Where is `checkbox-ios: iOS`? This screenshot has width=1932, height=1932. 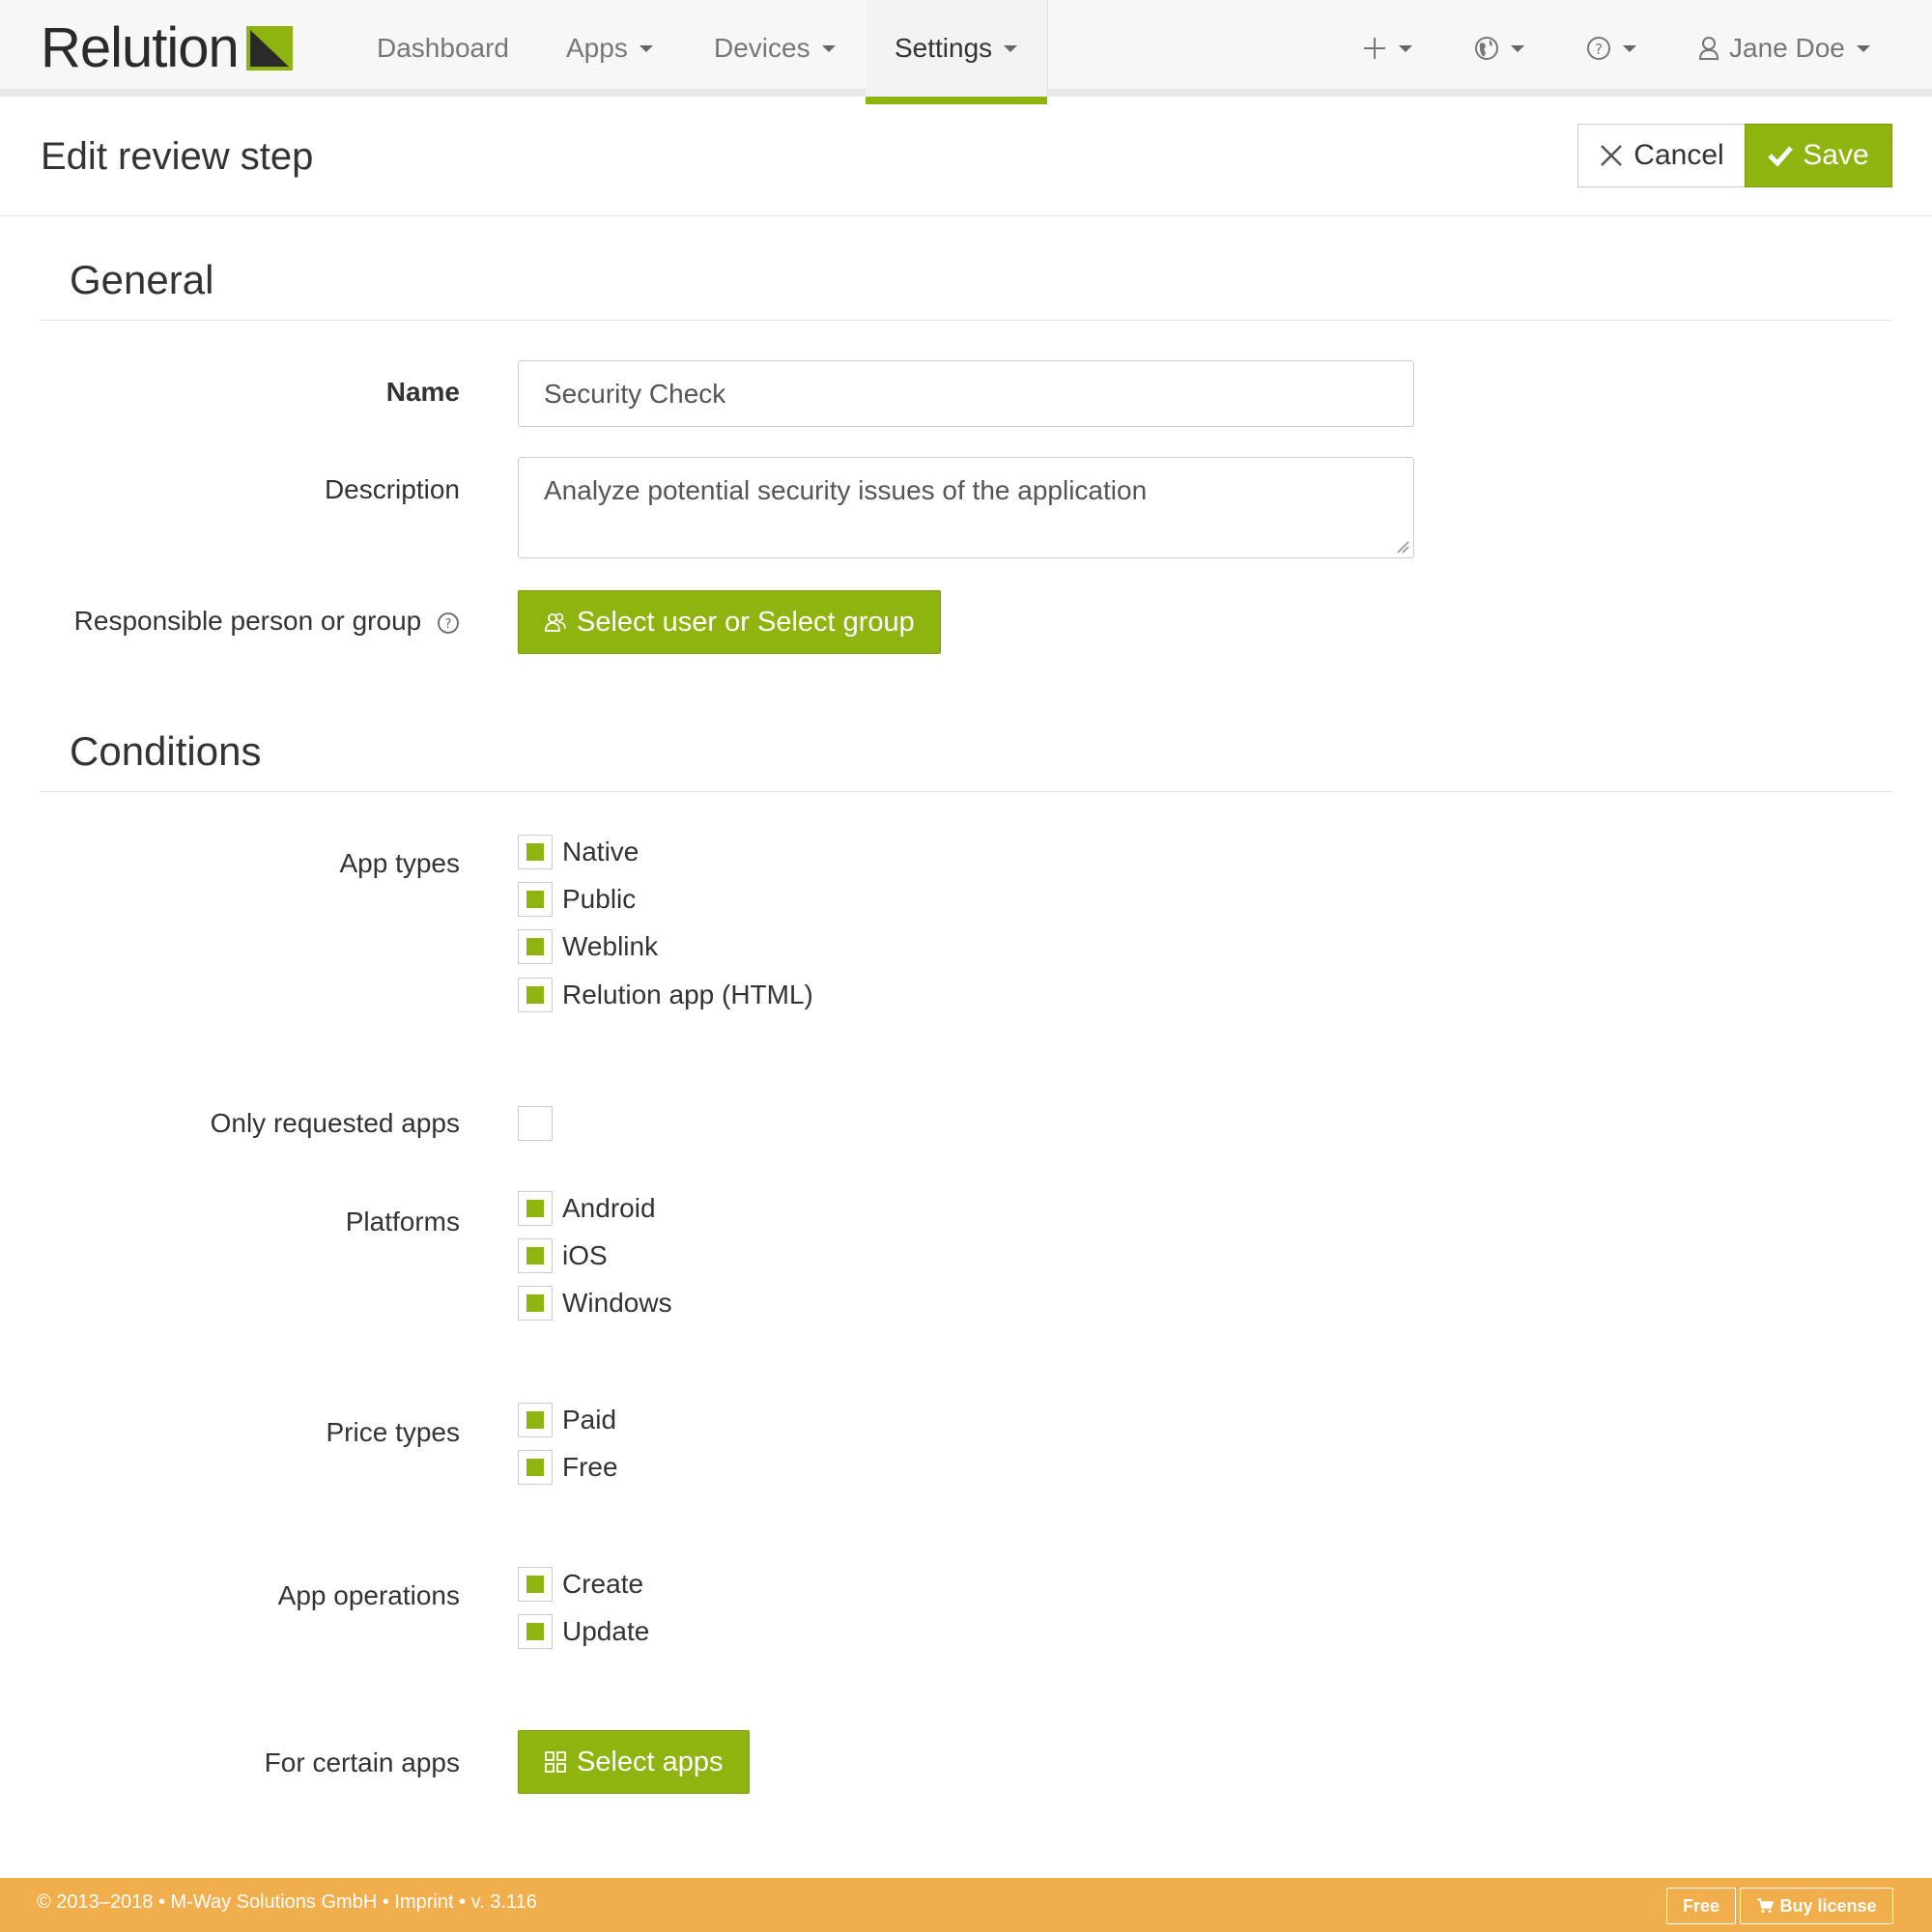
checkbox-ios: iOS is located at coordinates (563, 1255).